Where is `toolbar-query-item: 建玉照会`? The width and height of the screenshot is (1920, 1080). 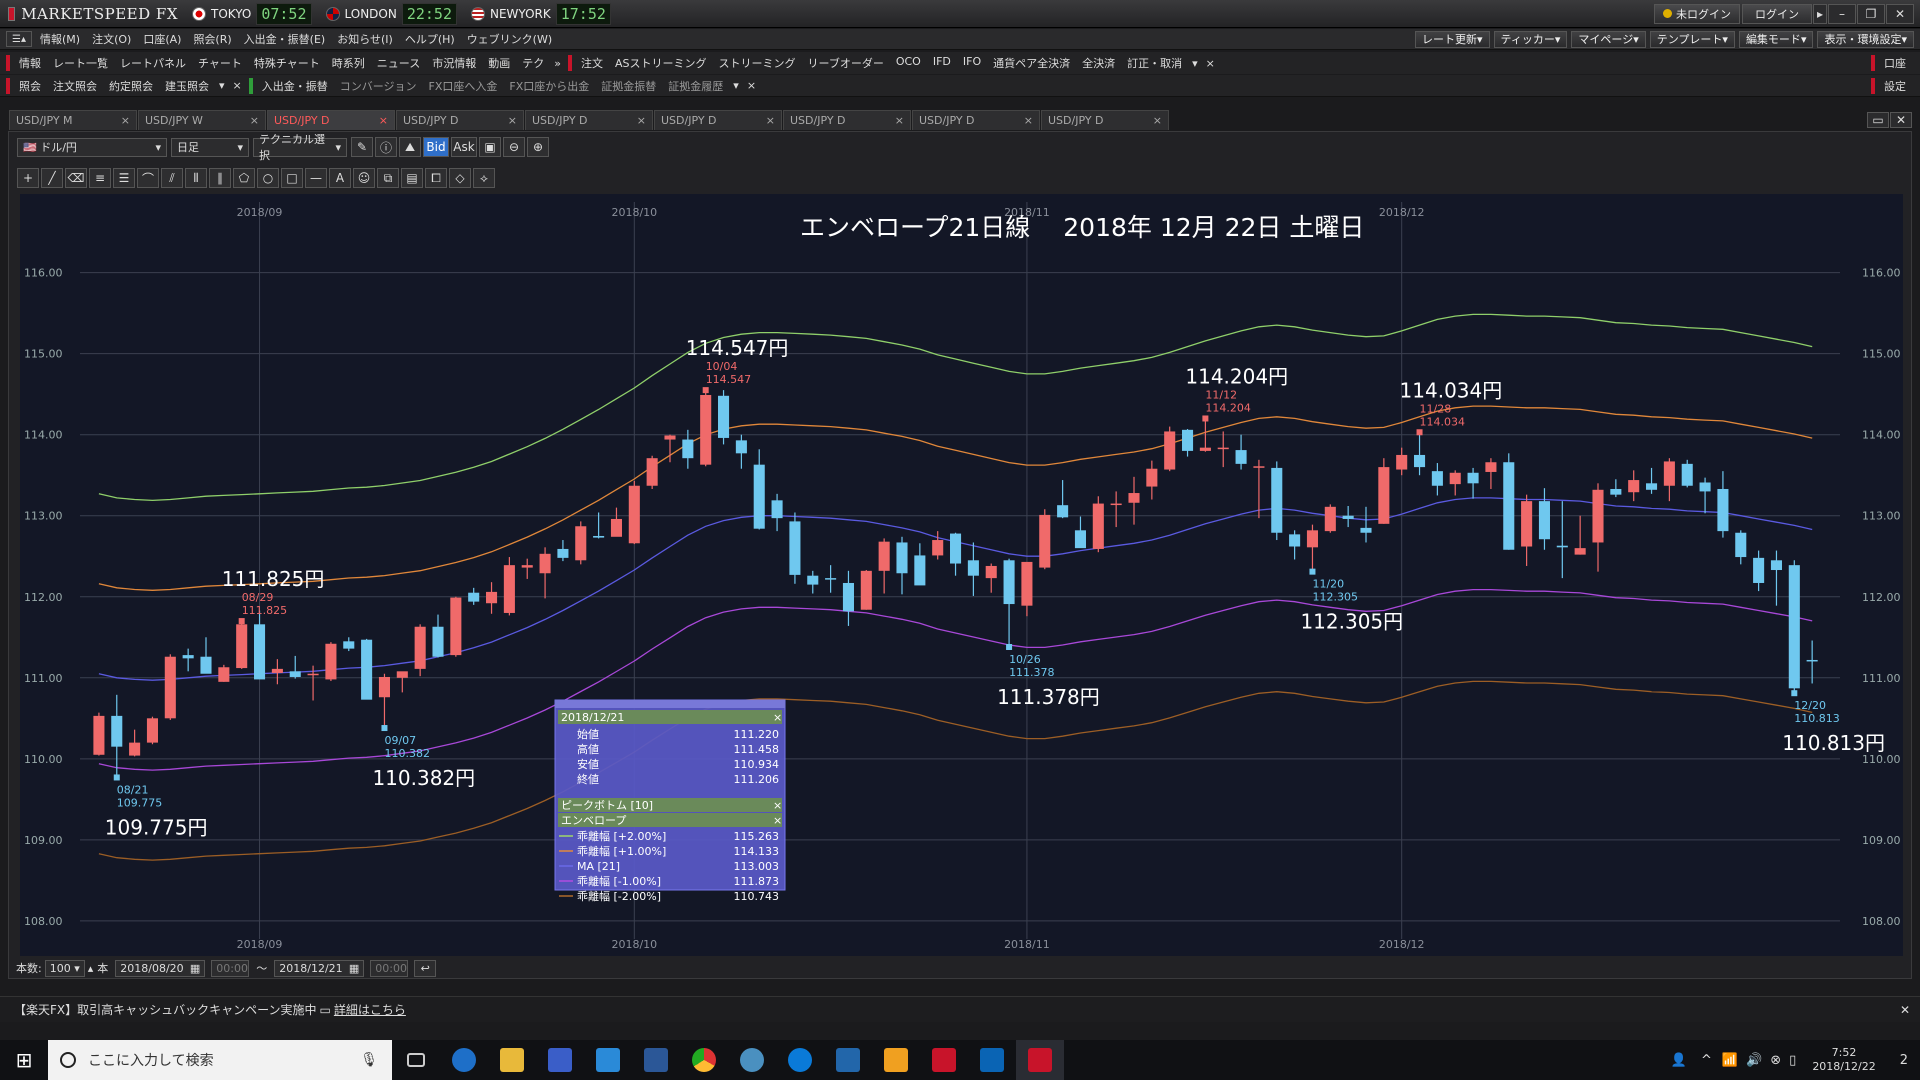 toolbar-query-item: 建玉照会 is located at coordinates (187, 86).